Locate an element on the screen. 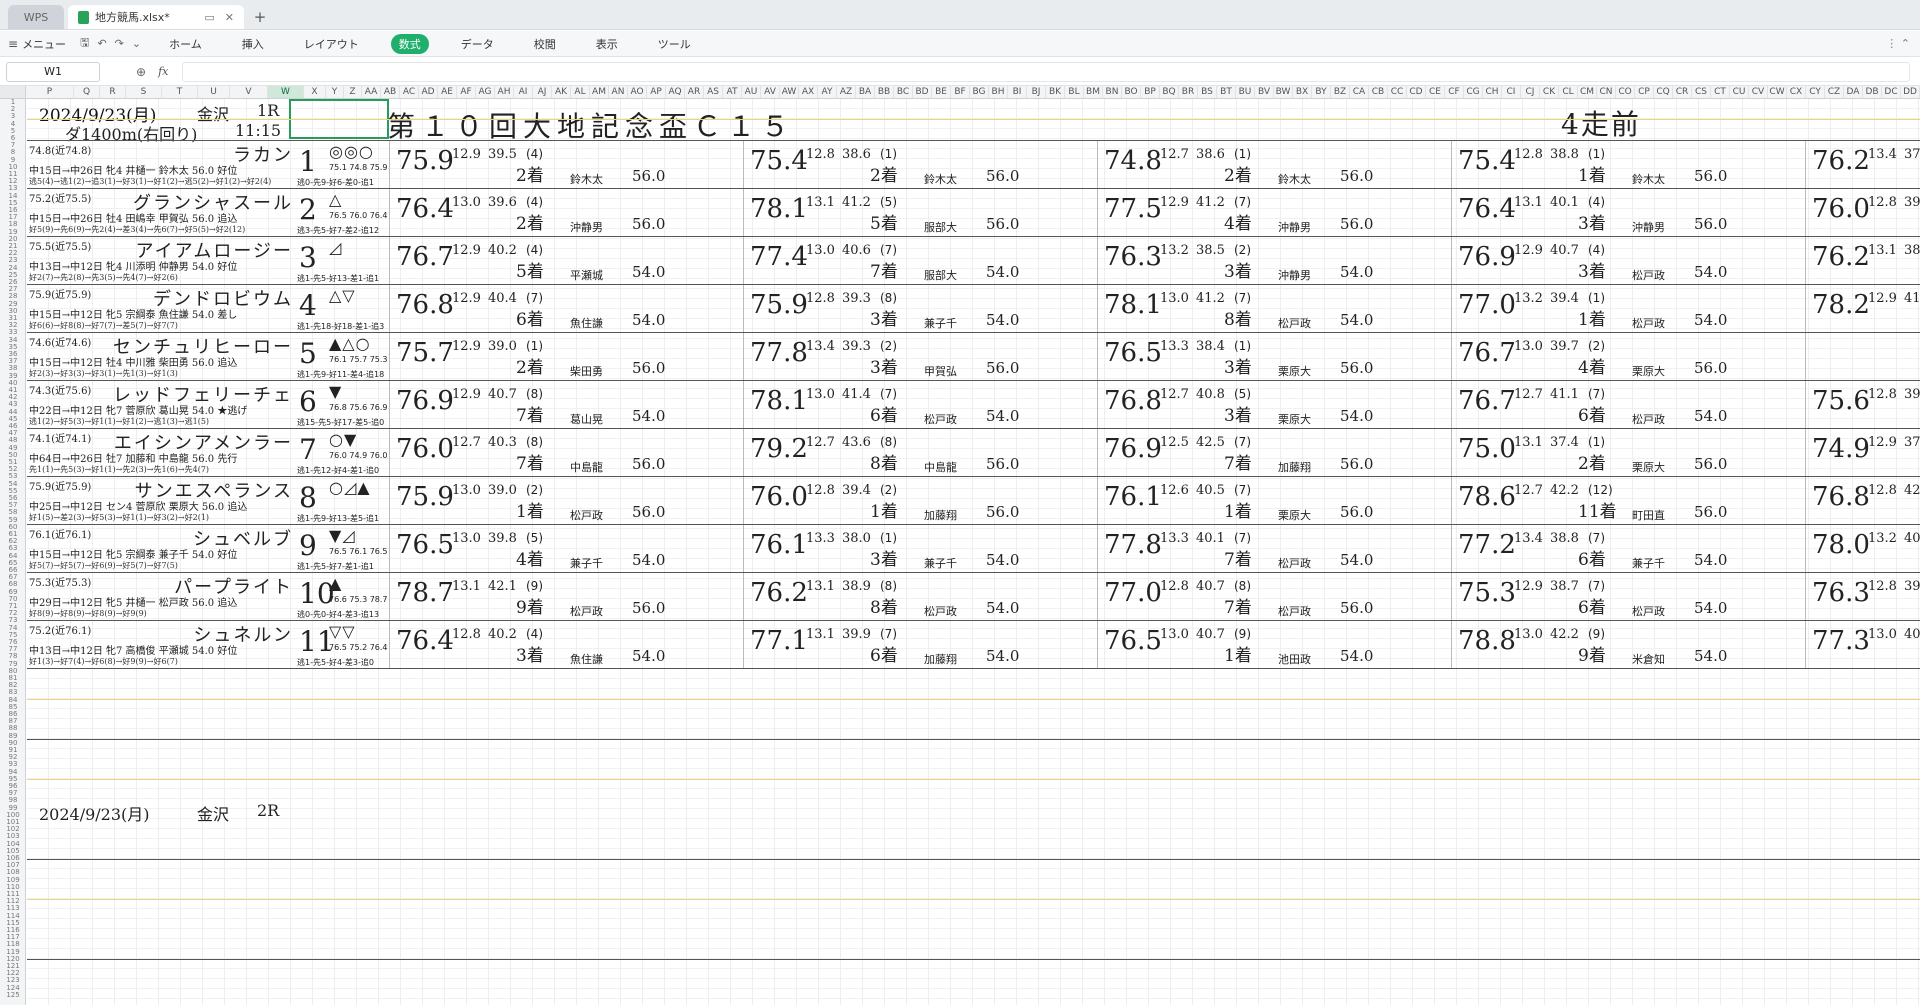  row-number: 35 is located at coordinates (12, 346).